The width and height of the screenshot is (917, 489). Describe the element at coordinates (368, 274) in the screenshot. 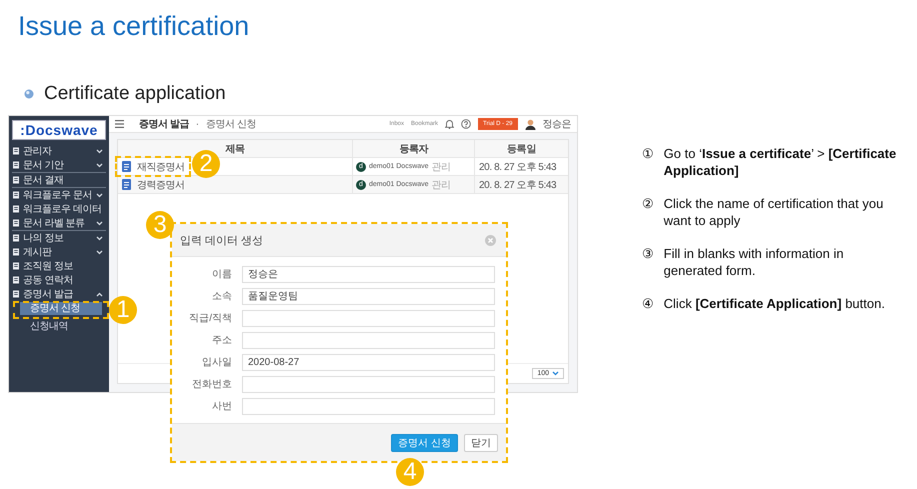

I see `input-field: 정승은` at that location.